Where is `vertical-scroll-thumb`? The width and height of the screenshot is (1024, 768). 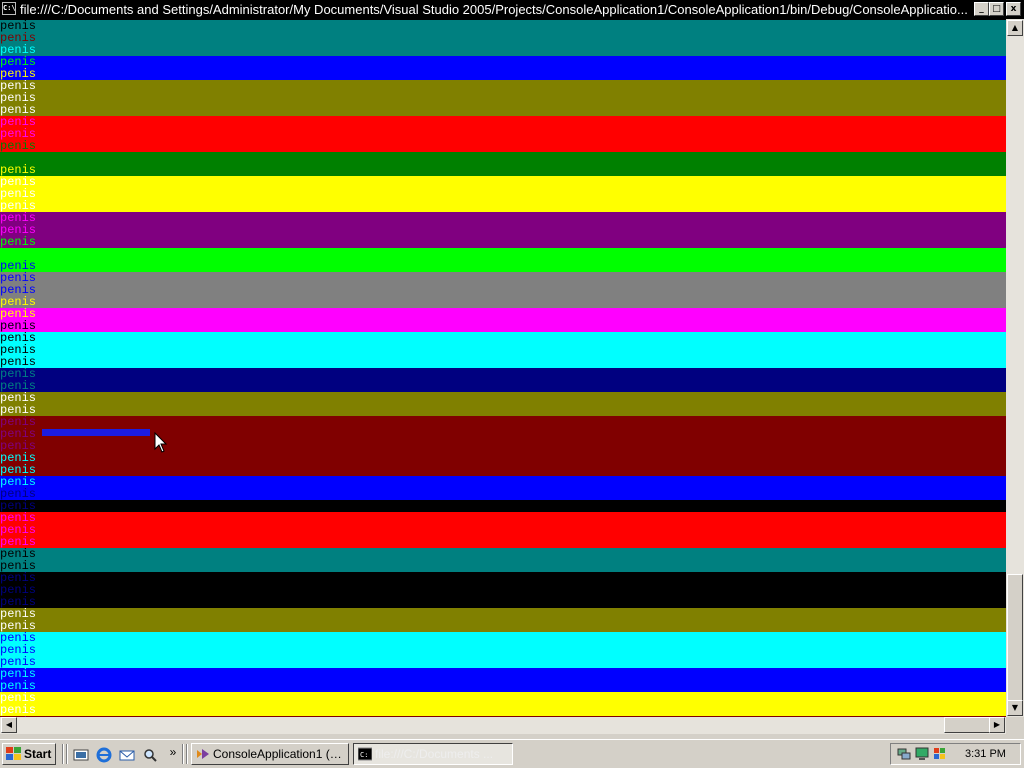
vertical-scroll-thumb is located at coordinates (1015, 638).